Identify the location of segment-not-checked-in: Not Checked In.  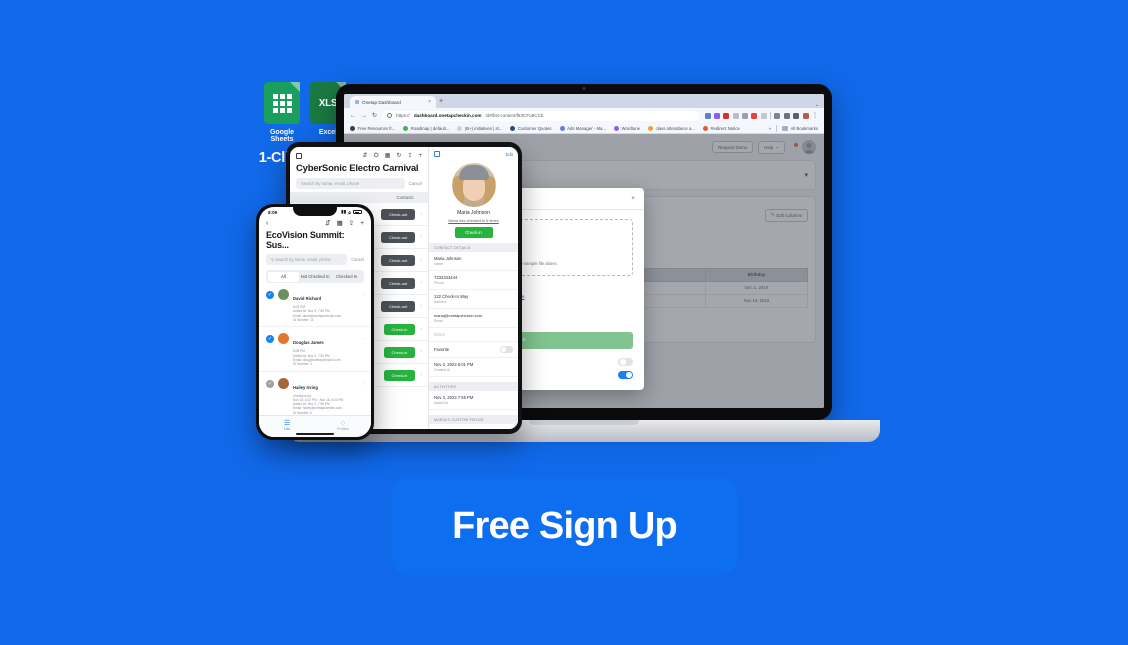
(315, 277).